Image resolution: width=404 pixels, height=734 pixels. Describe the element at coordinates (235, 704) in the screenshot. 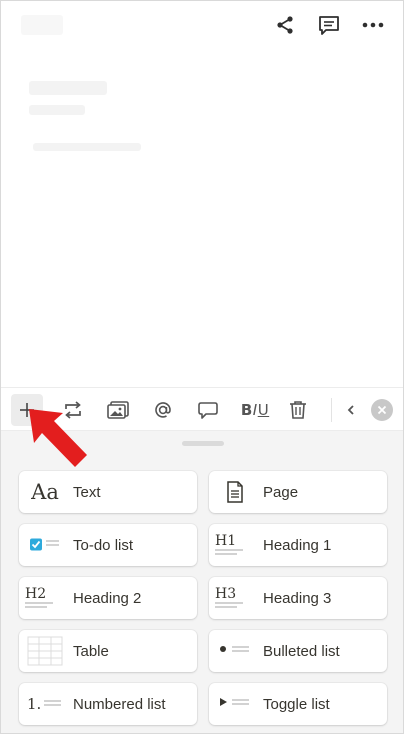

I see `toggle-list-icon` at that location.